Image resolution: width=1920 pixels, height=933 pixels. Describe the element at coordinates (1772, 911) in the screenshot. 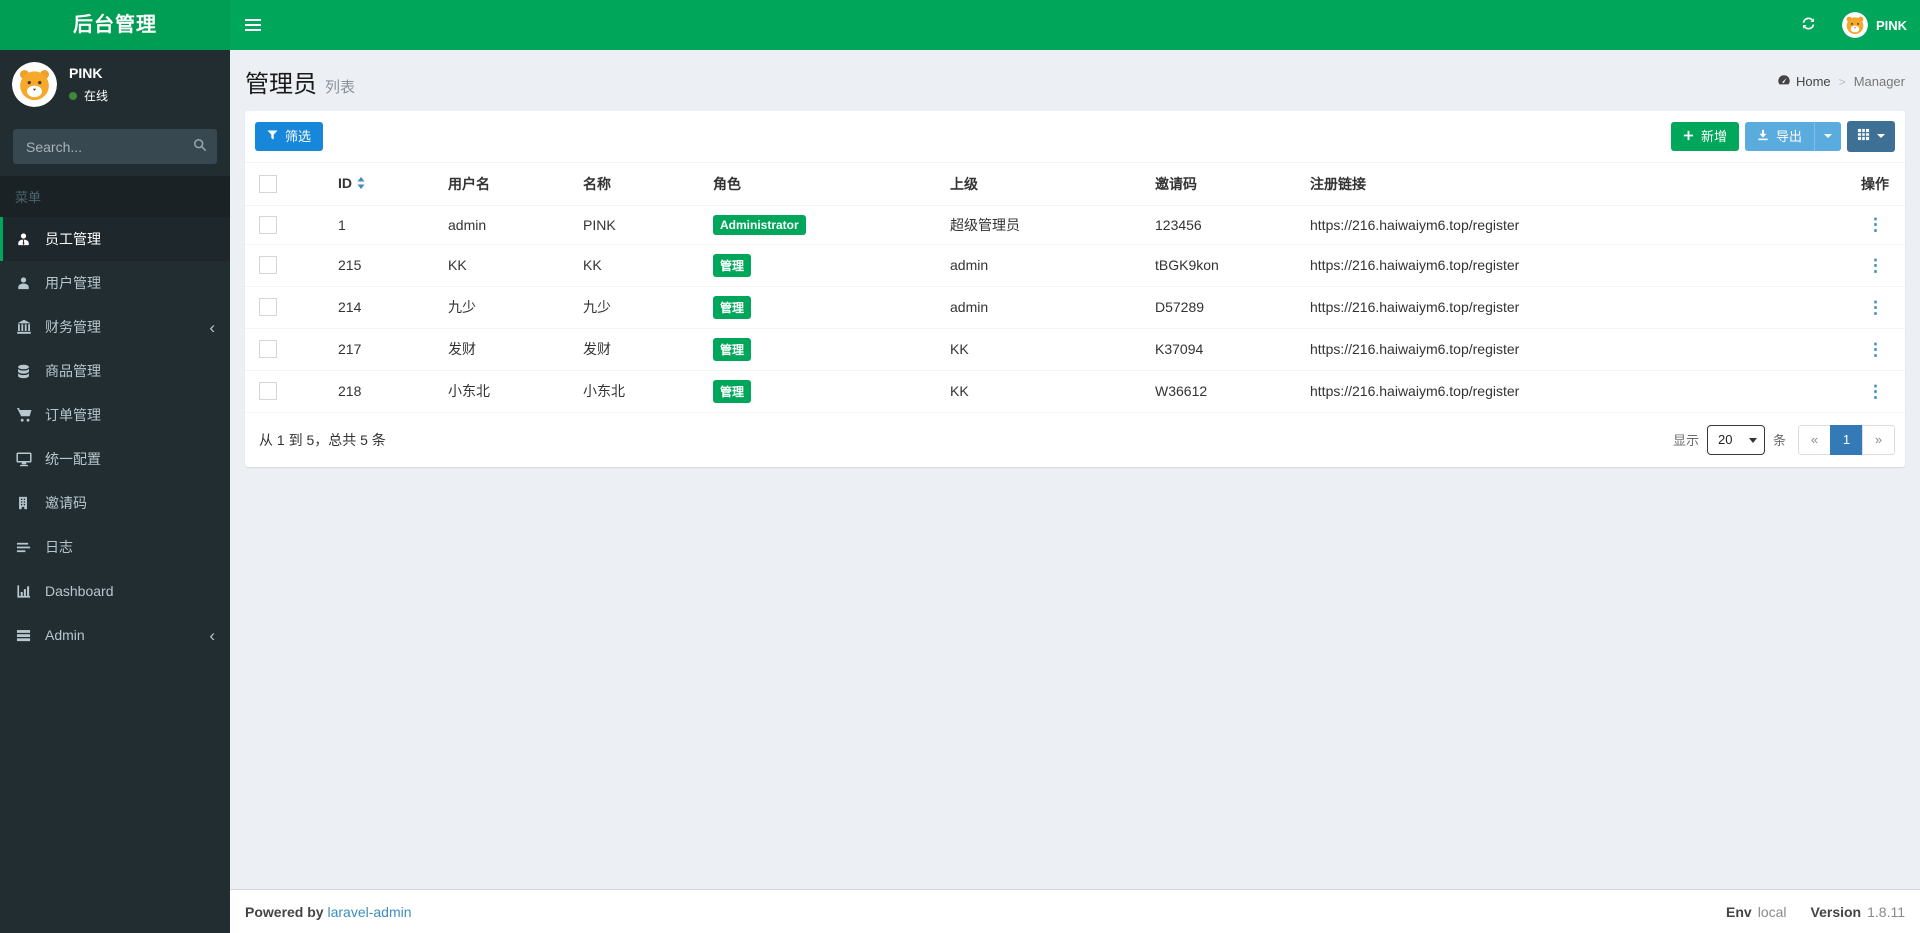

I see `env-value: local` at that location.